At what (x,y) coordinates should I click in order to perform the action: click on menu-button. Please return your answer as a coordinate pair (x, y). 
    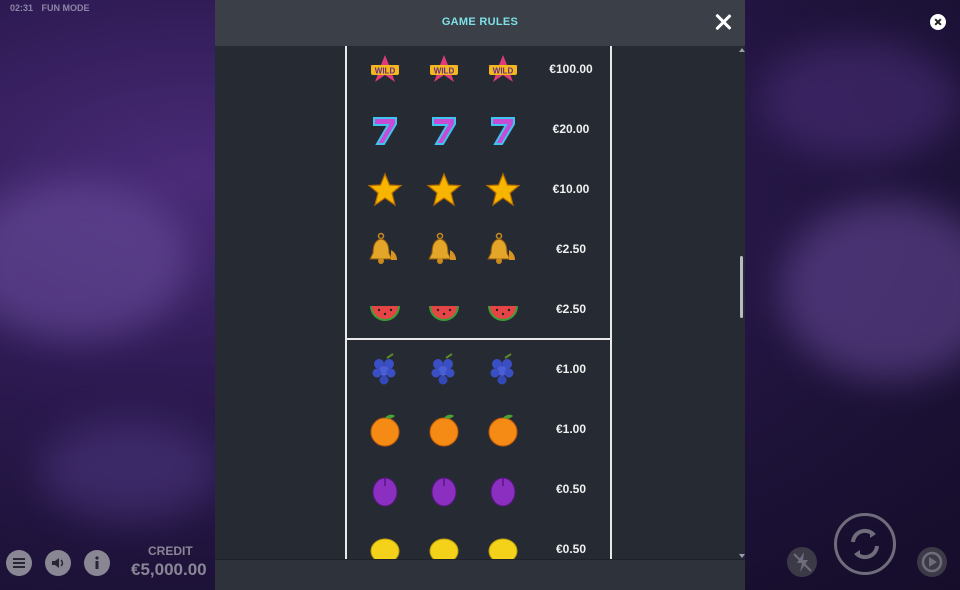
    Looking at the image, I should click on (19, 563).